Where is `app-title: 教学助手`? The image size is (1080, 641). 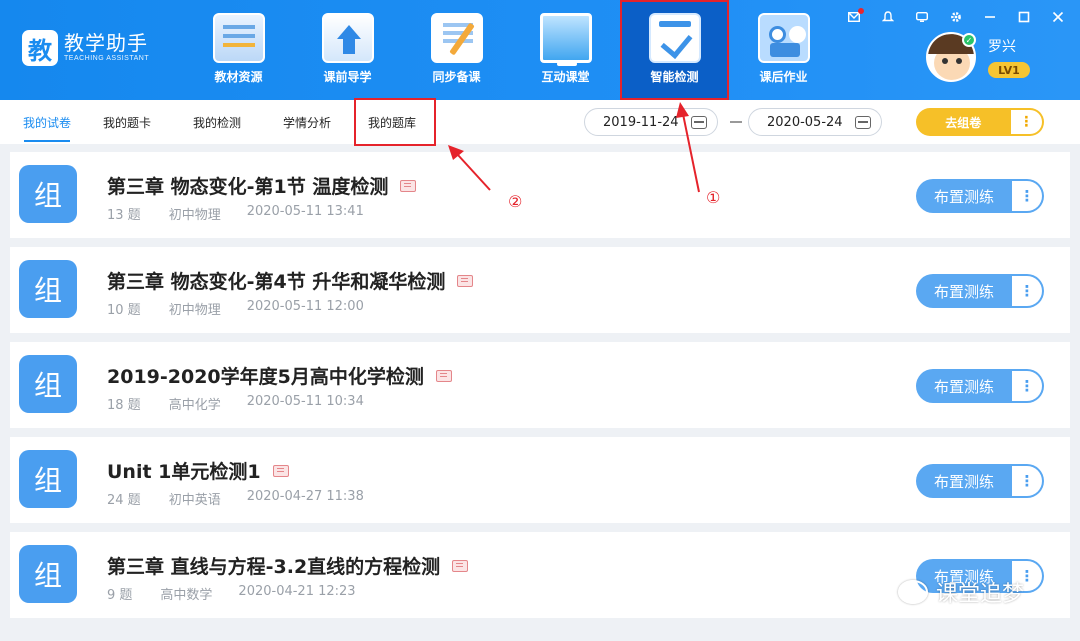 app-title: 教学助手 is located at coordinates (106, 43).